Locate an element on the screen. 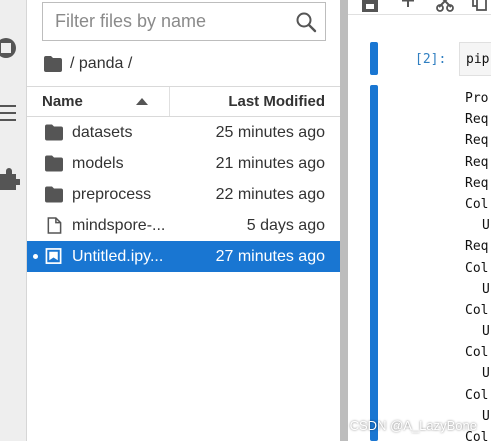 The height and width of the screenshot is (441, 491). code-editor: pip is located at coordinates (475, 59).